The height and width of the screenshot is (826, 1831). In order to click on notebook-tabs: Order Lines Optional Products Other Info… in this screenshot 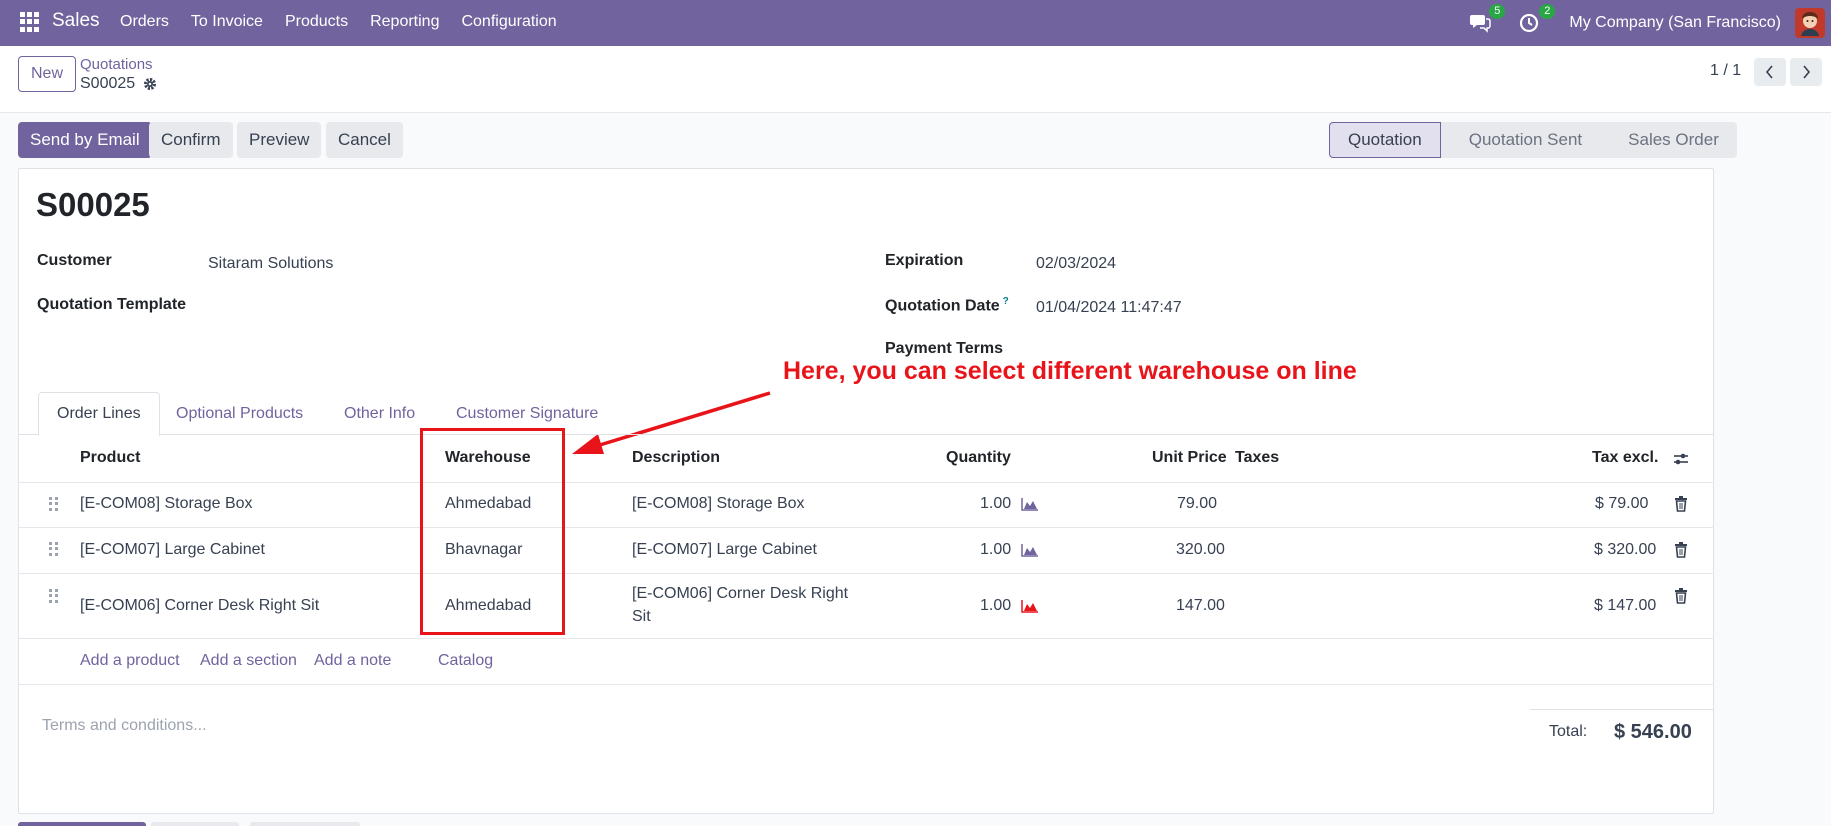, I will do `click(866, 414)`.